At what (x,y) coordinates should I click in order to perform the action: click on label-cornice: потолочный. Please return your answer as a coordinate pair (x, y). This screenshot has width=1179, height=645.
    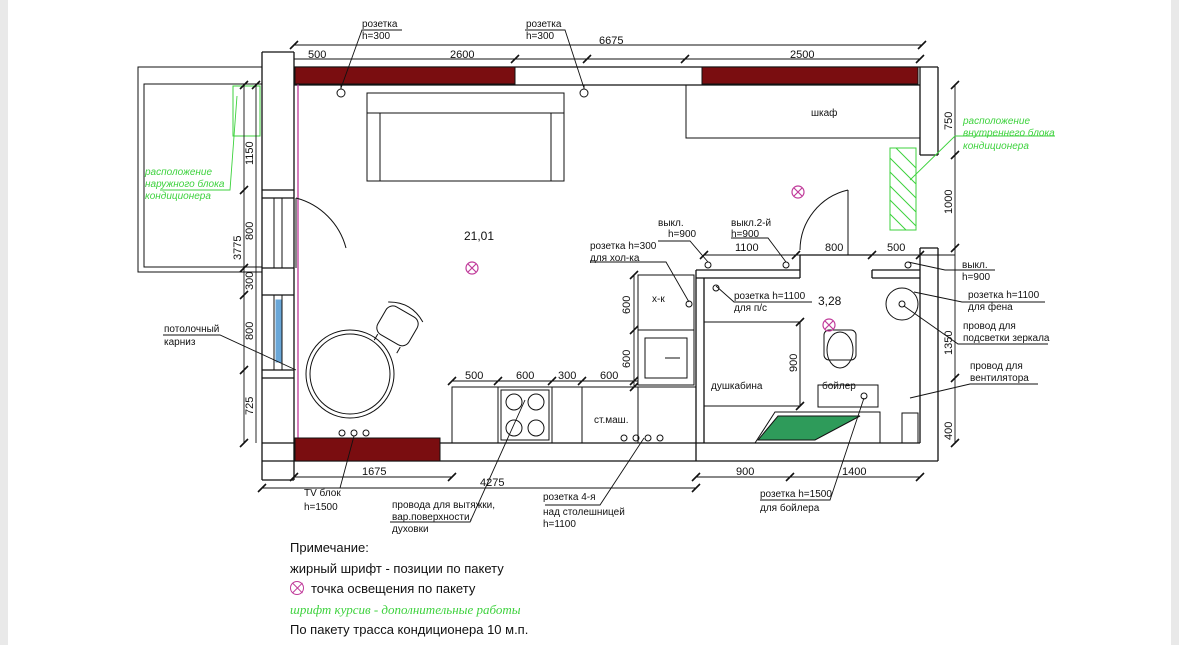
    Looking at the image, I should click on (191, 329).